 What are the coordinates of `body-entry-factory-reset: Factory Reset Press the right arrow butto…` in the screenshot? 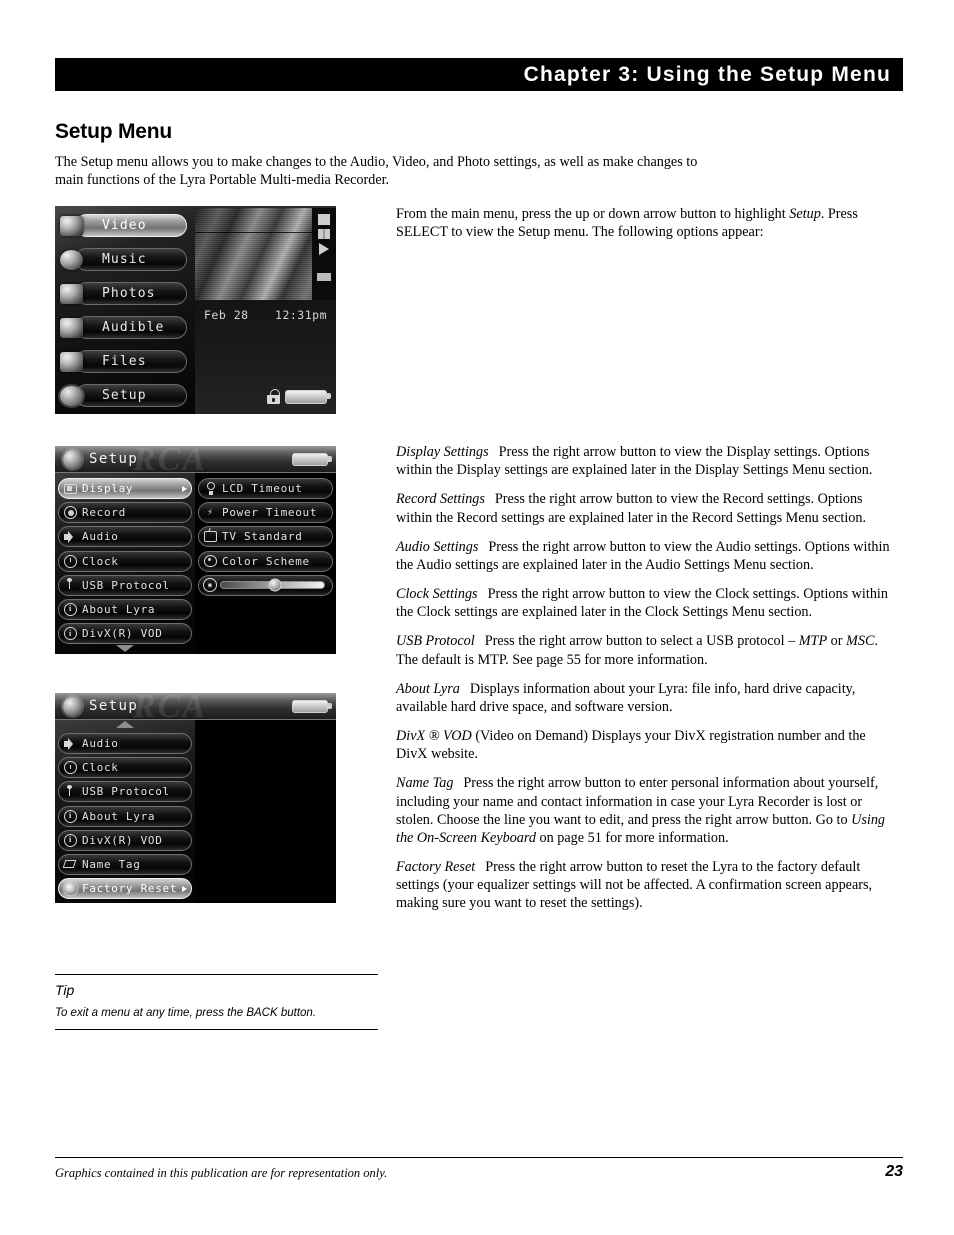 It's located at (646, 885).